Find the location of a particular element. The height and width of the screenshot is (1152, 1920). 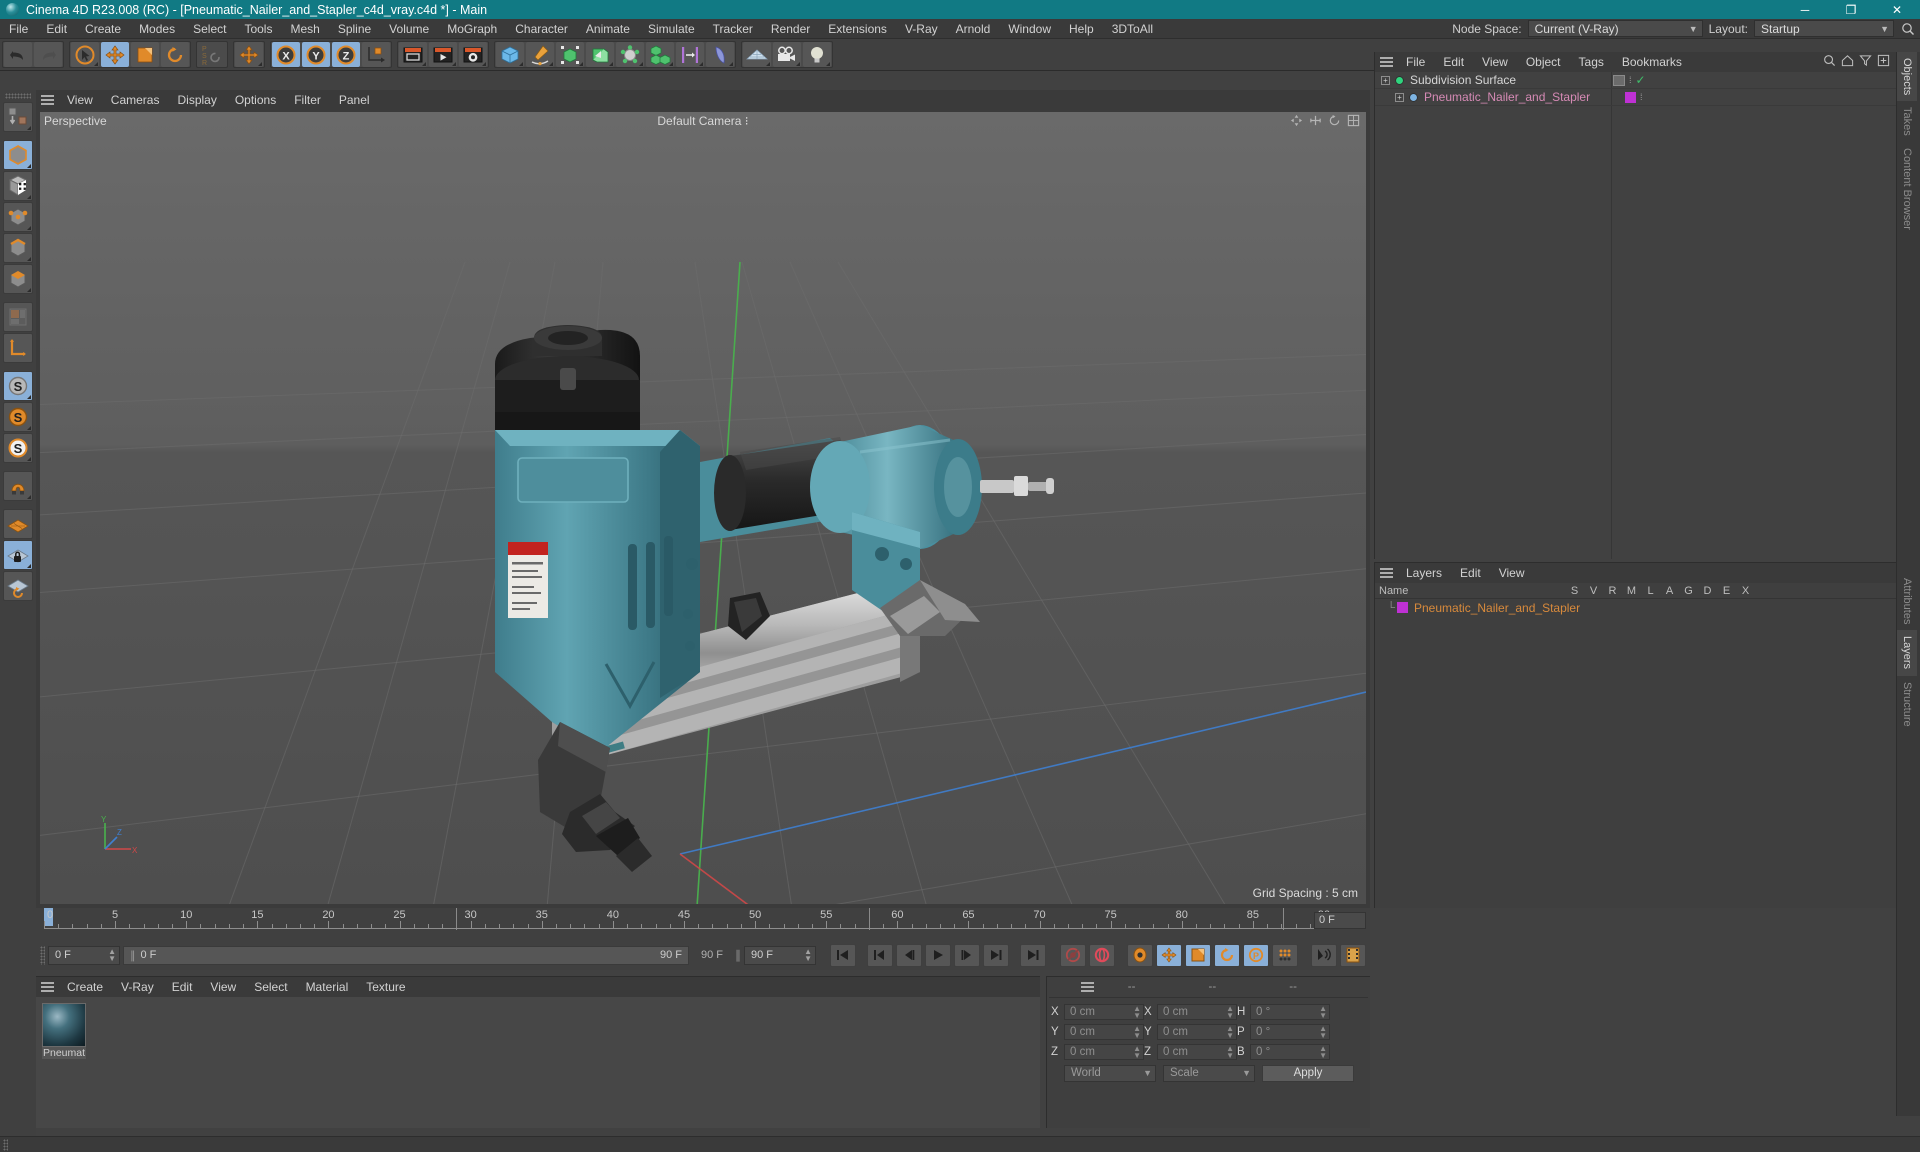

add-mograph-button is located at coordinates (660, 54).